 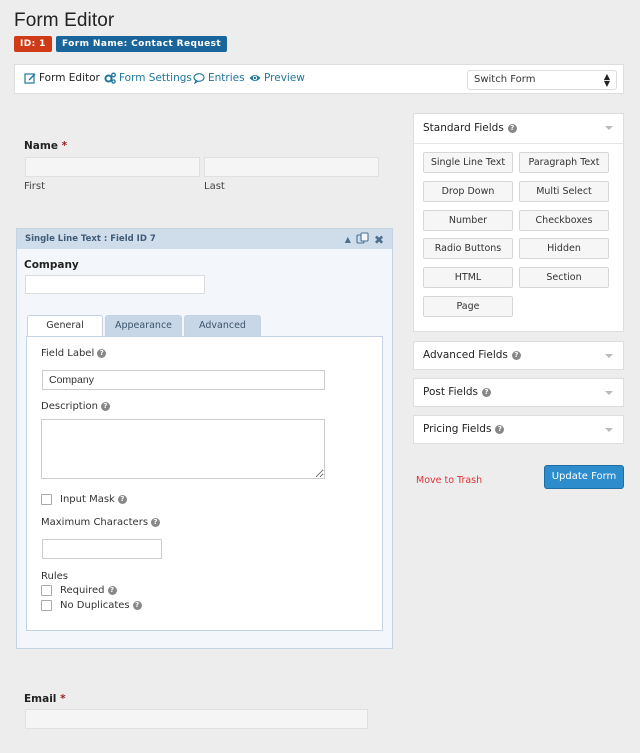 I want to click on required-checkbox, so click(x=46, y=590).